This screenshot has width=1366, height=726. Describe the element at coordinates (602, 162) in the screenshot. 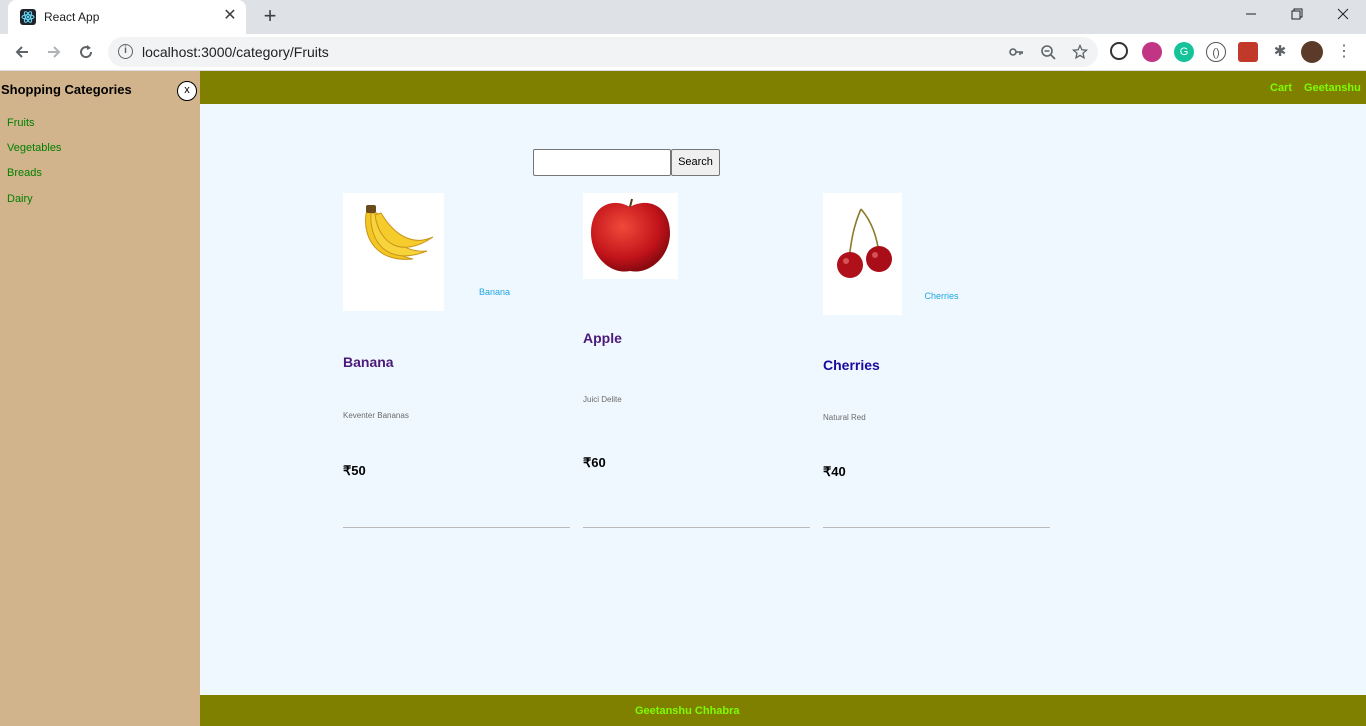

I see `search-input` at that location.